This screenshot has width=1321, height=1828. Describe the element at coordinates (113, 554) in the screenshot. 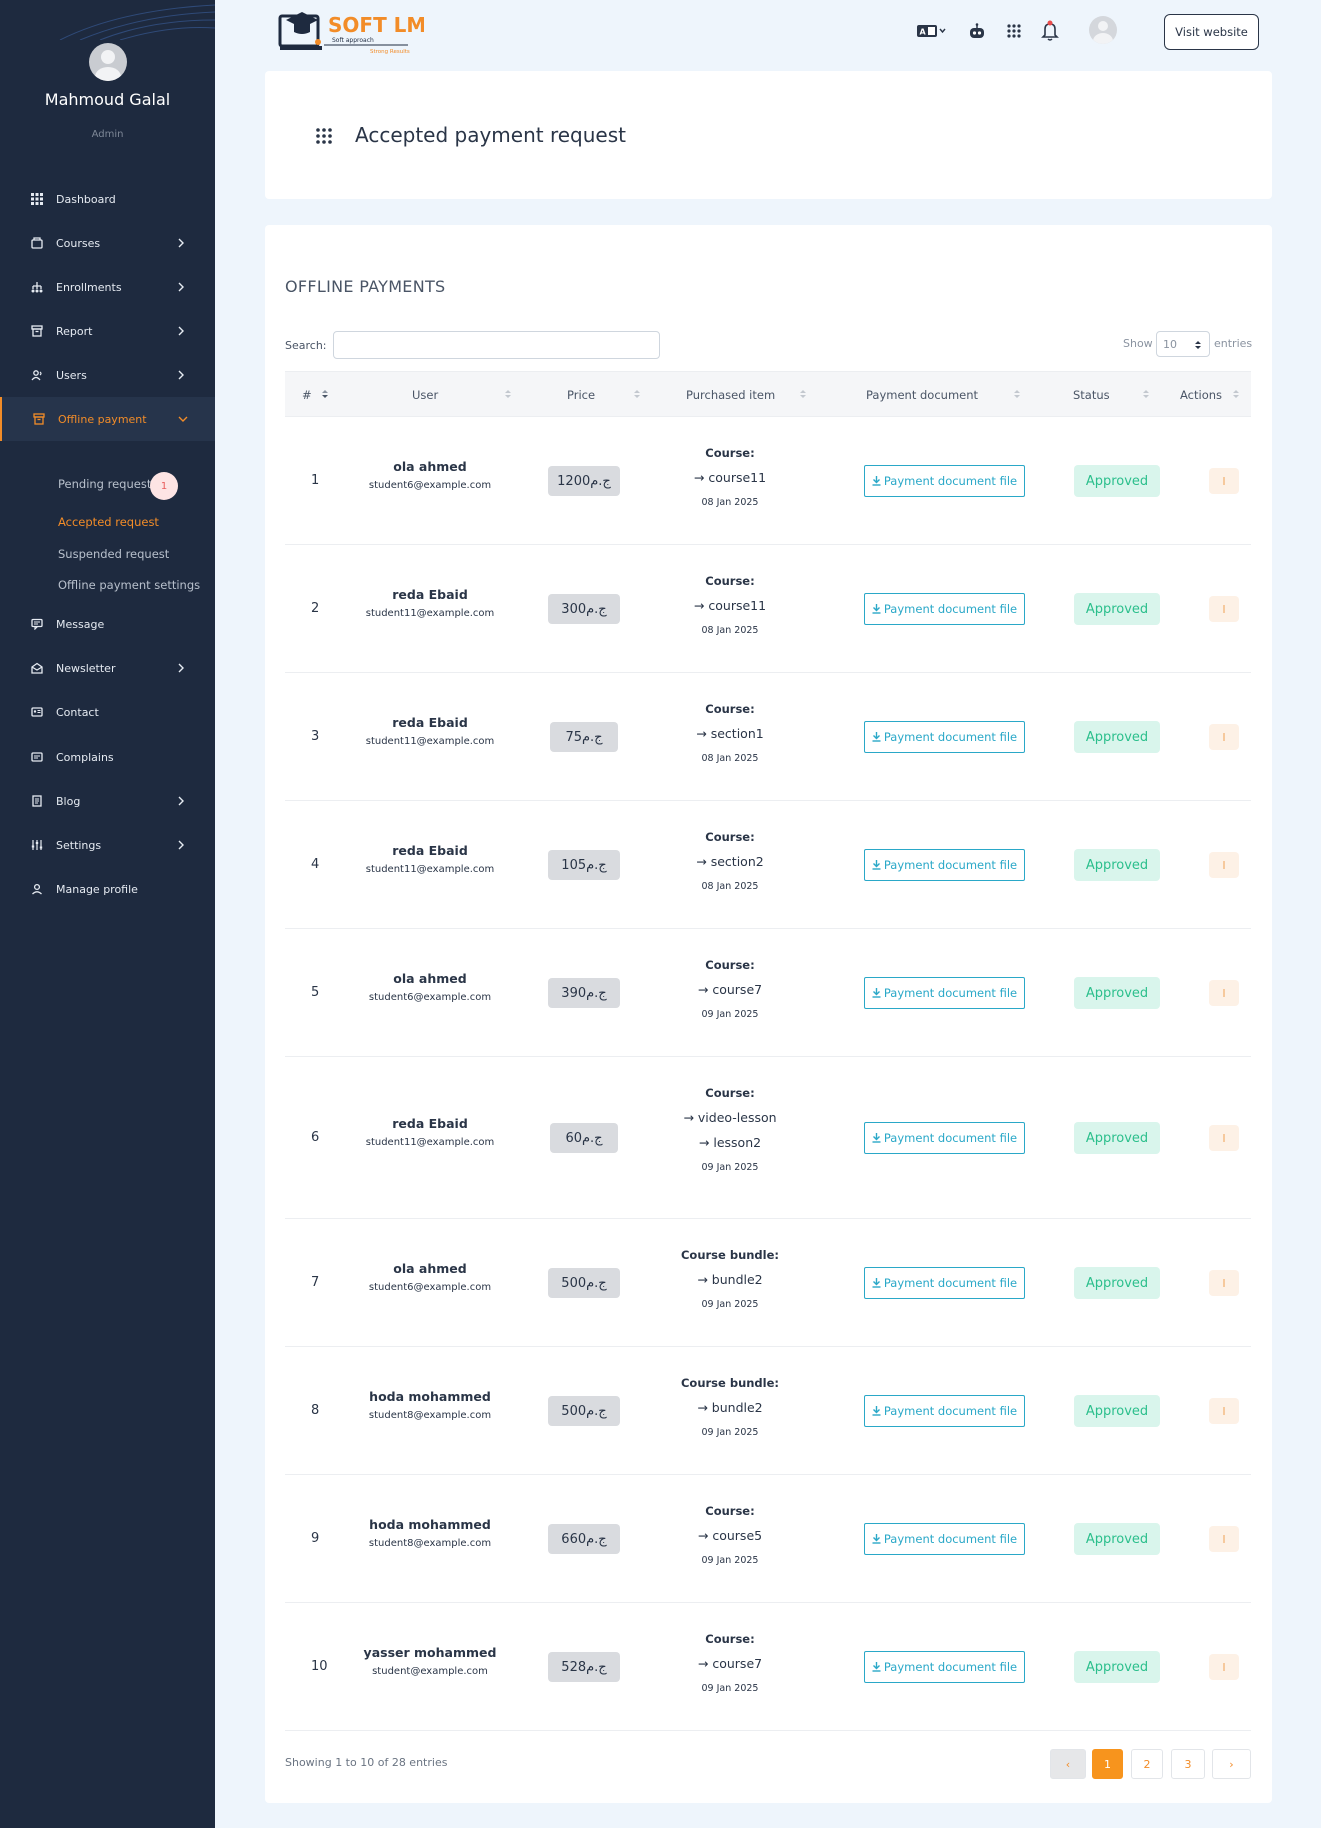

I see `submenu-suspended-request: Suspended request` at that location.